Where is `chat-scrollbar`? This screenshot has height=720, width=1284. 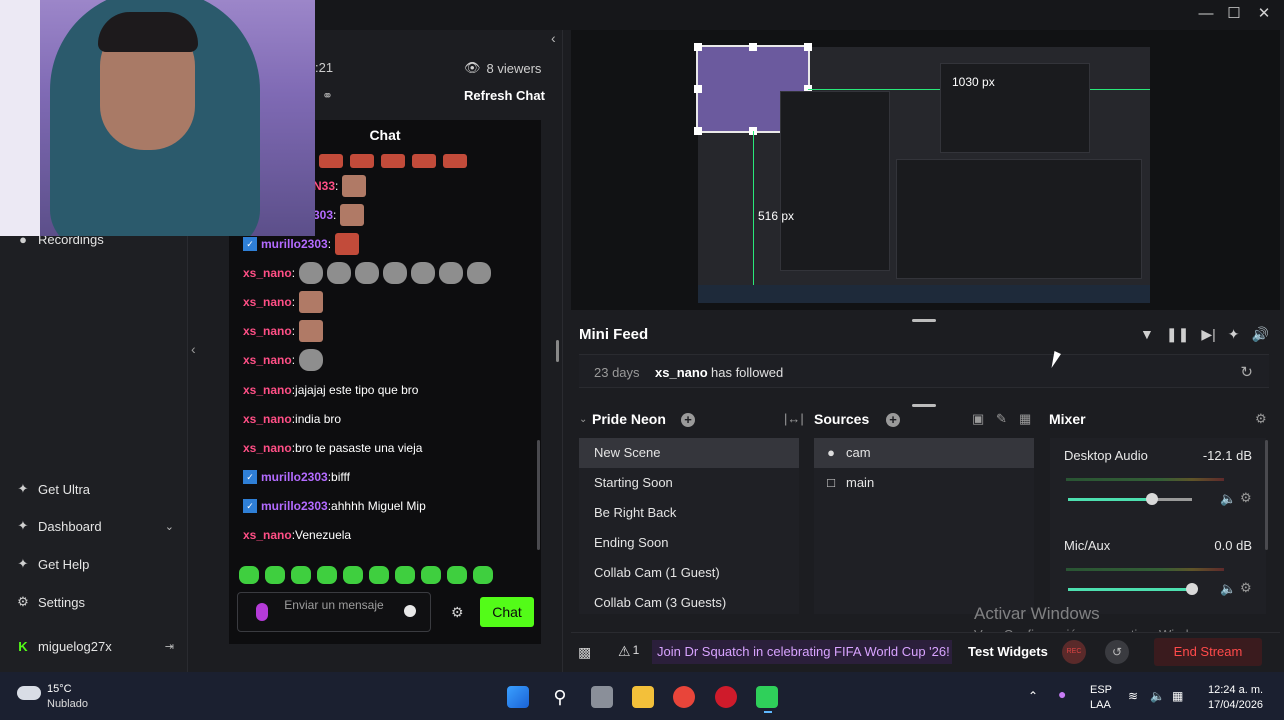
chat-scrollbar is located at coordinates (538, 495).